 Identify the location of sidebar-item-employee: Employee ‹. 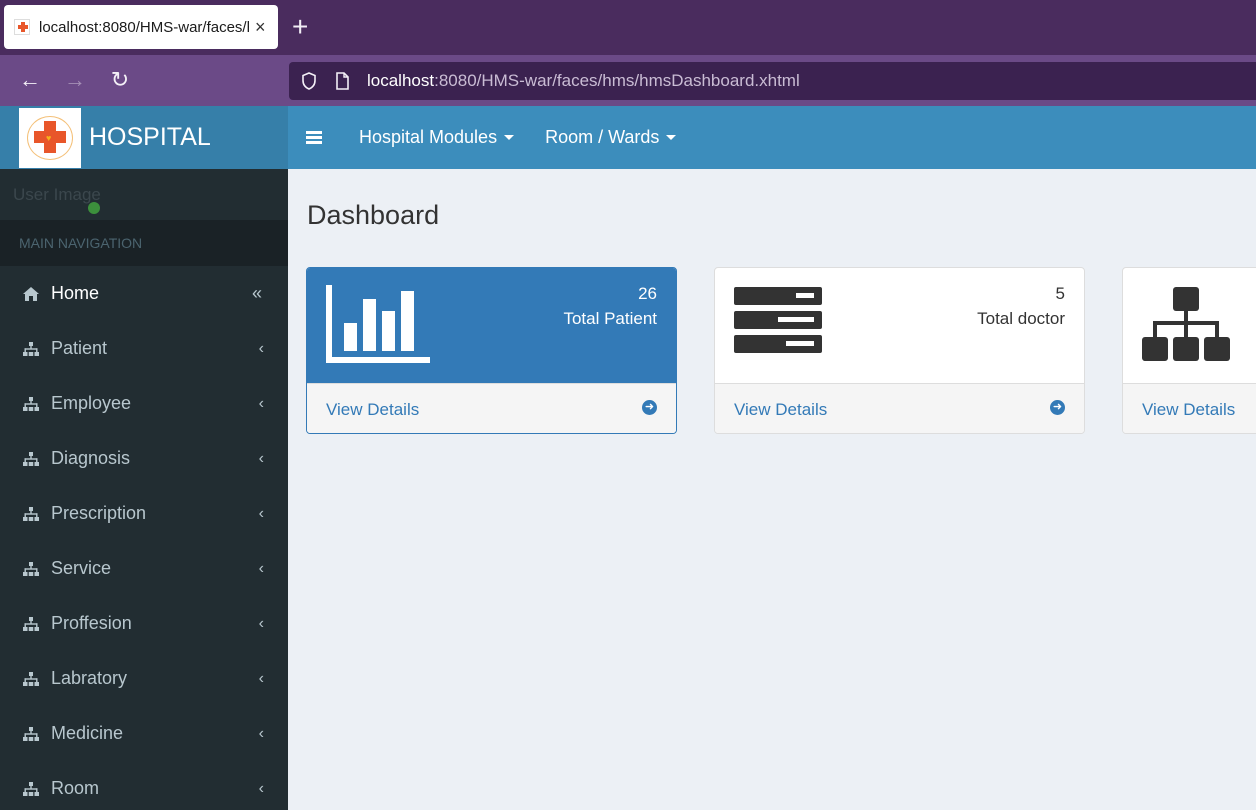
(144, 403).